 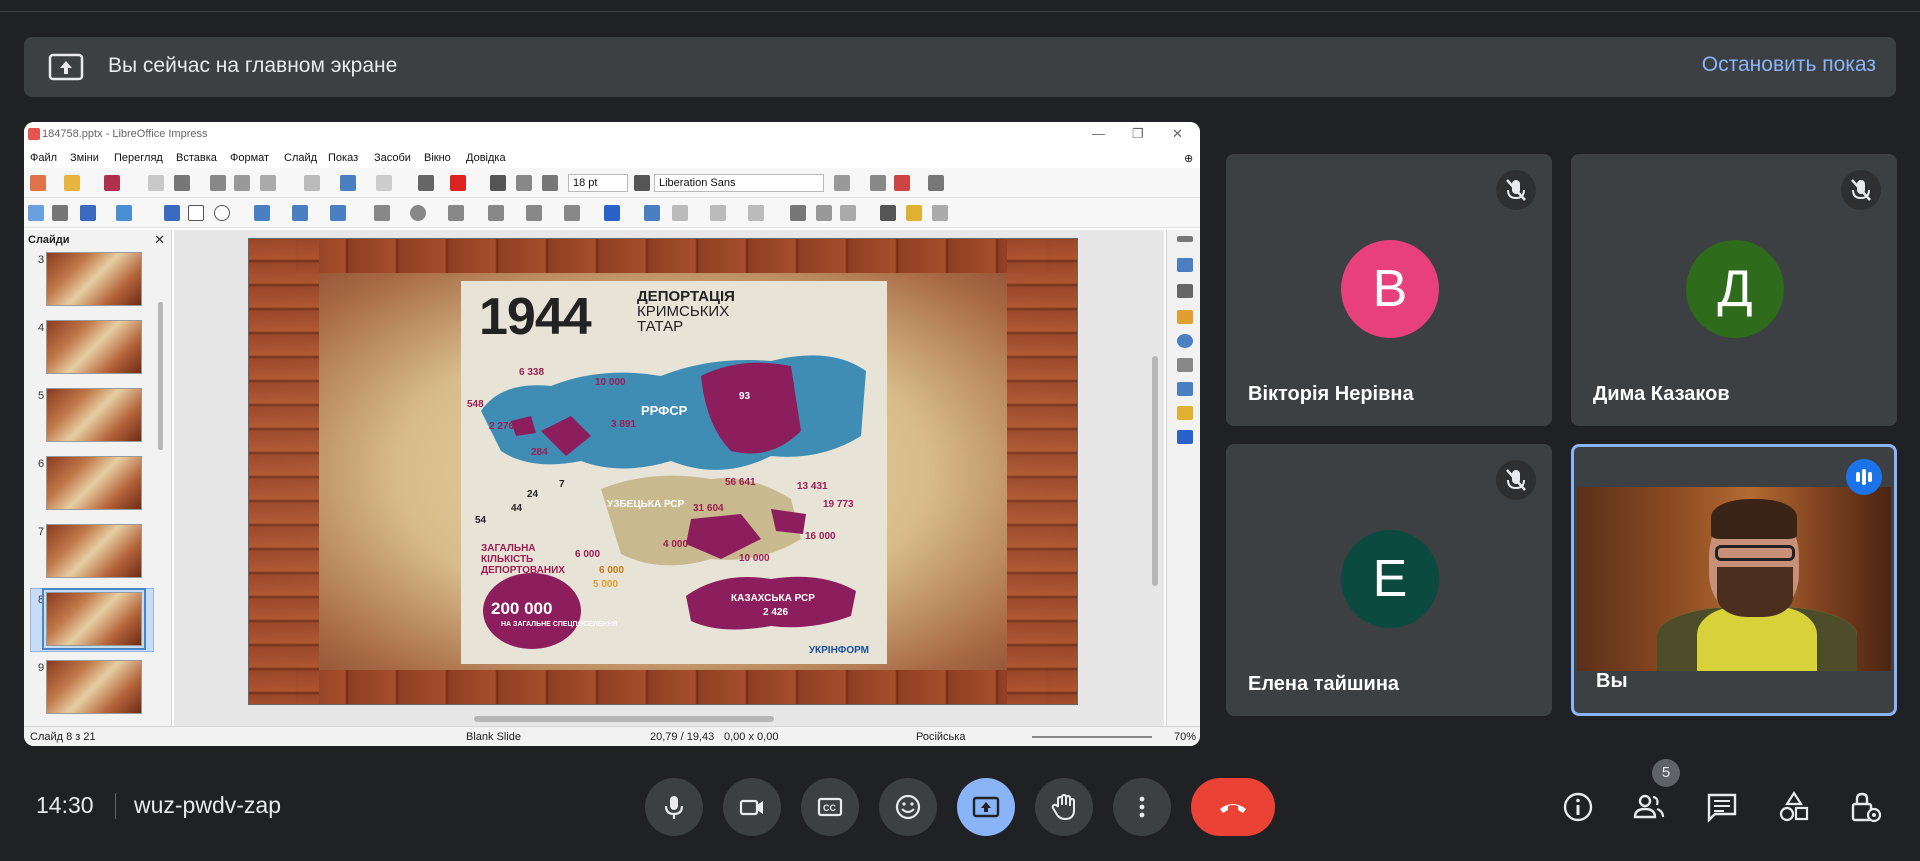 I want to click on new-icon, so click(x=38, y=183).